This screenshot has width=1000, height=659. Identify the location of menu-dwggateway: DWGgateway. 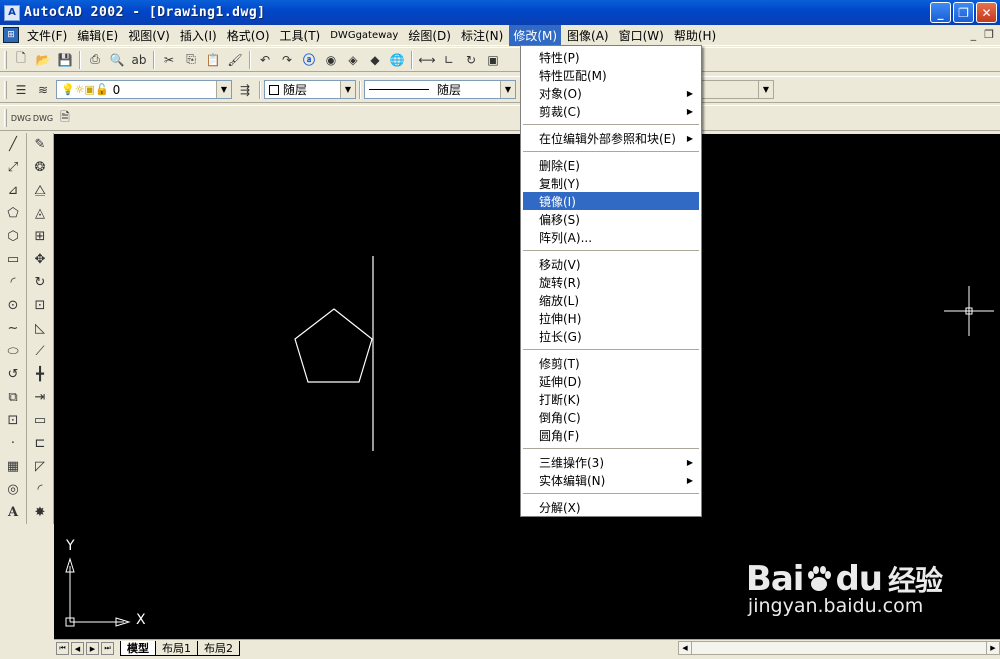
(364, 35).